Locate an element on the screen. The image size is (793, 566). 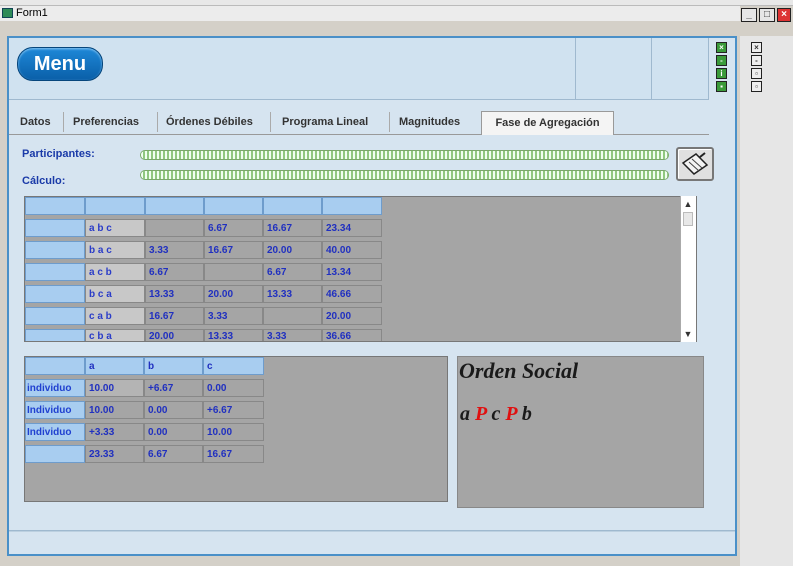
restore-icon: ▫ is located at coordinates (756, 73).